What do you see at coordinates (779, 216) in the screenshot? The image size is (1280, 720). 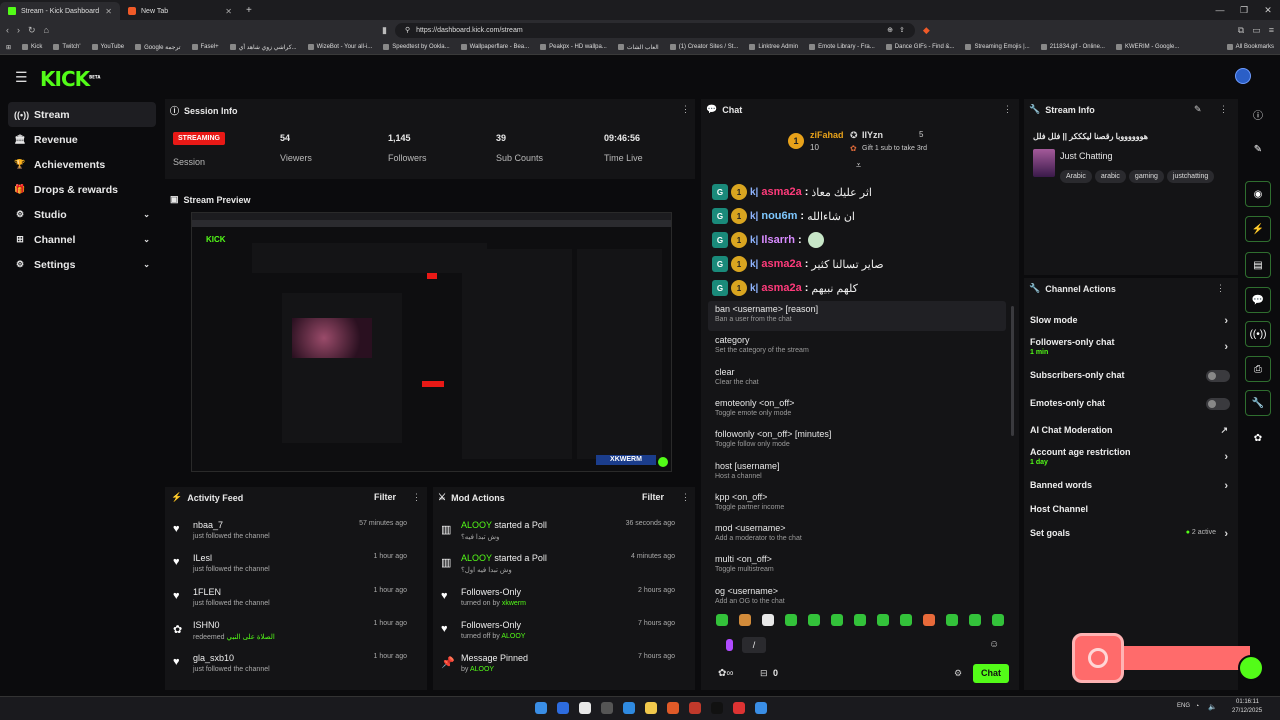 I see `chat-username: nou6m` at bounding box center [779, 216].